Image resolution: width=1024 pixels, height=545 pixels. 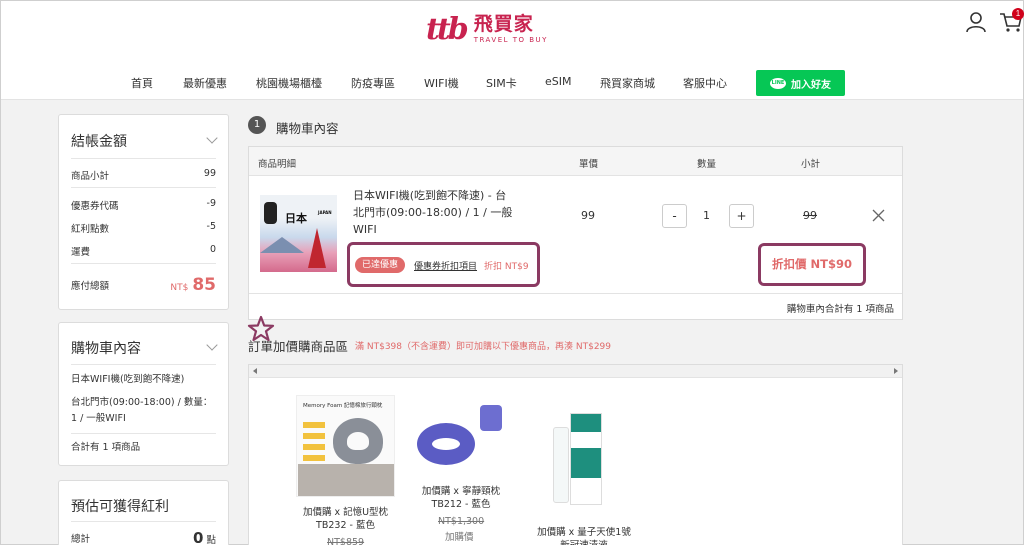 I want to click on nav-esim: eSIM, so click(x=558, y=81).